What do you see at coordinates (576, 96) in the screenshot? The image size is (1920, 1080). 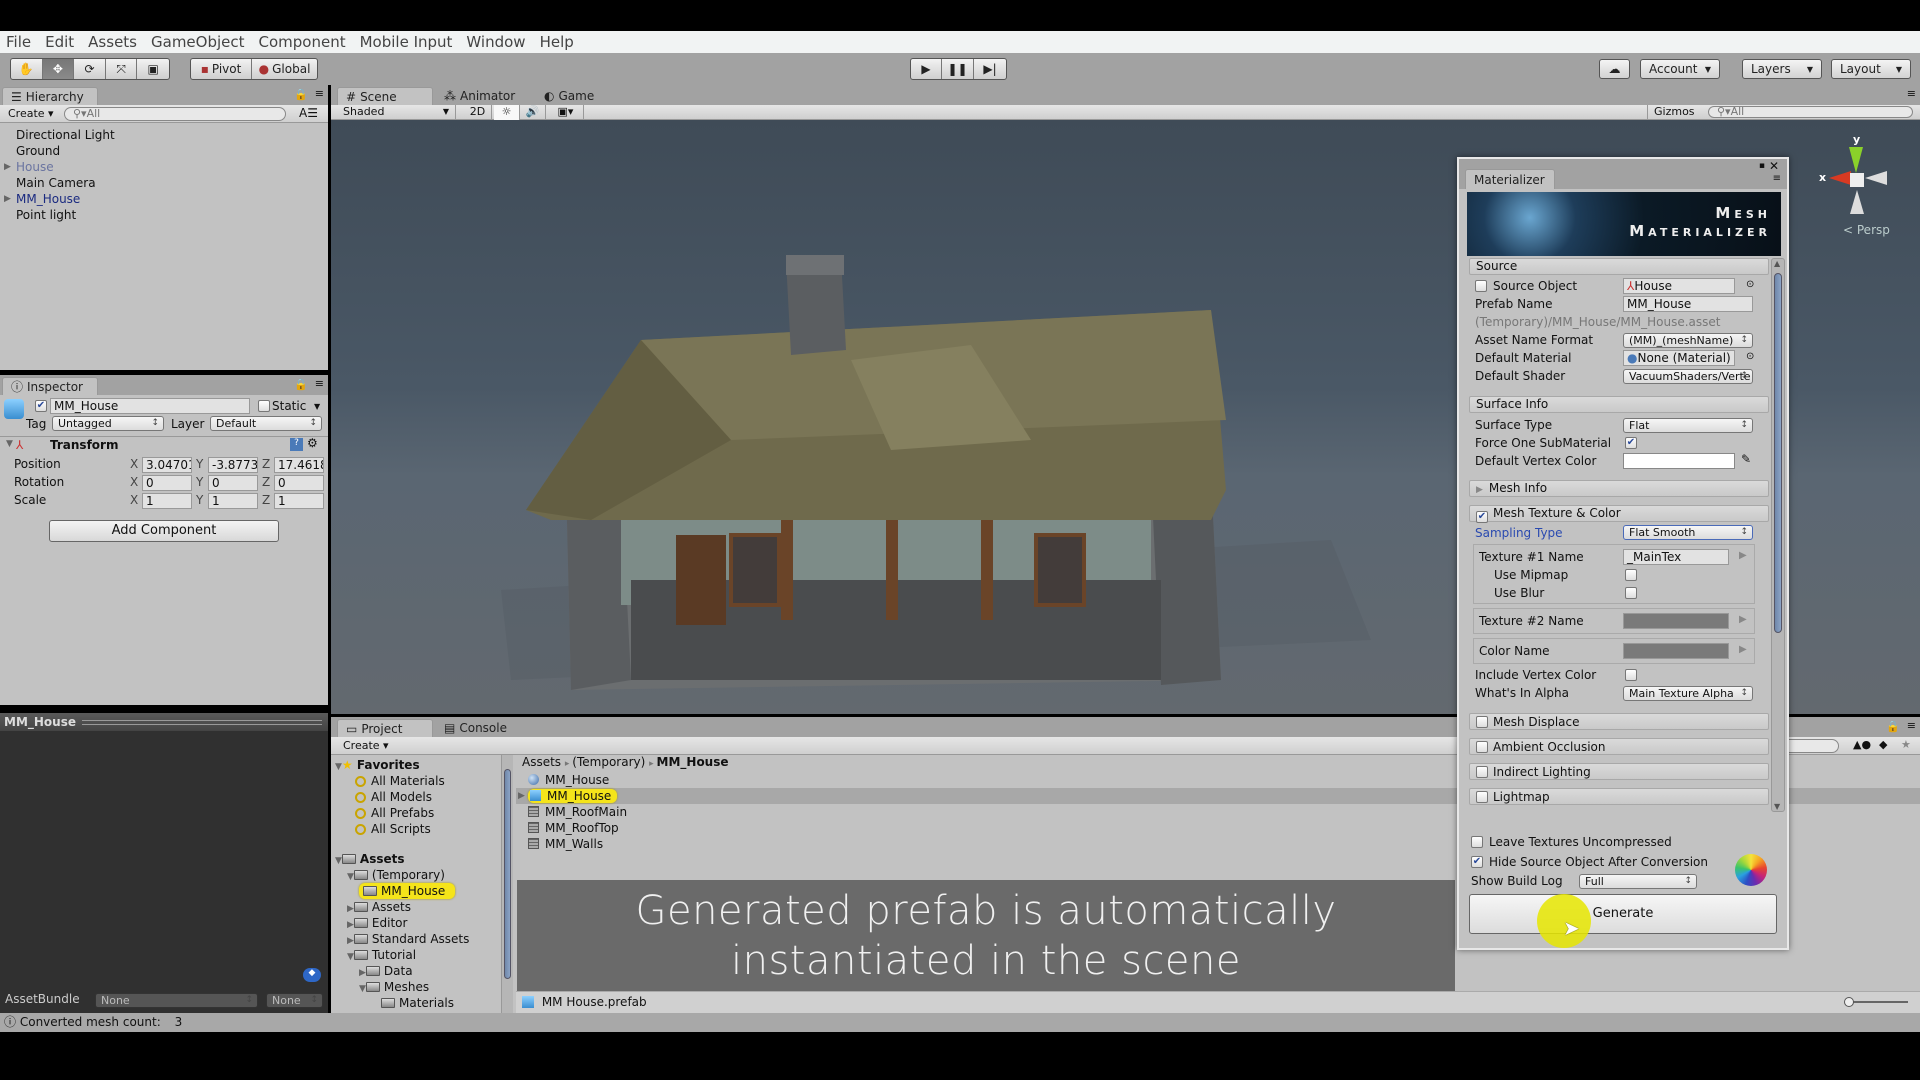 I see `tab-game: ◐ Game` at bounding box center [576, 96].